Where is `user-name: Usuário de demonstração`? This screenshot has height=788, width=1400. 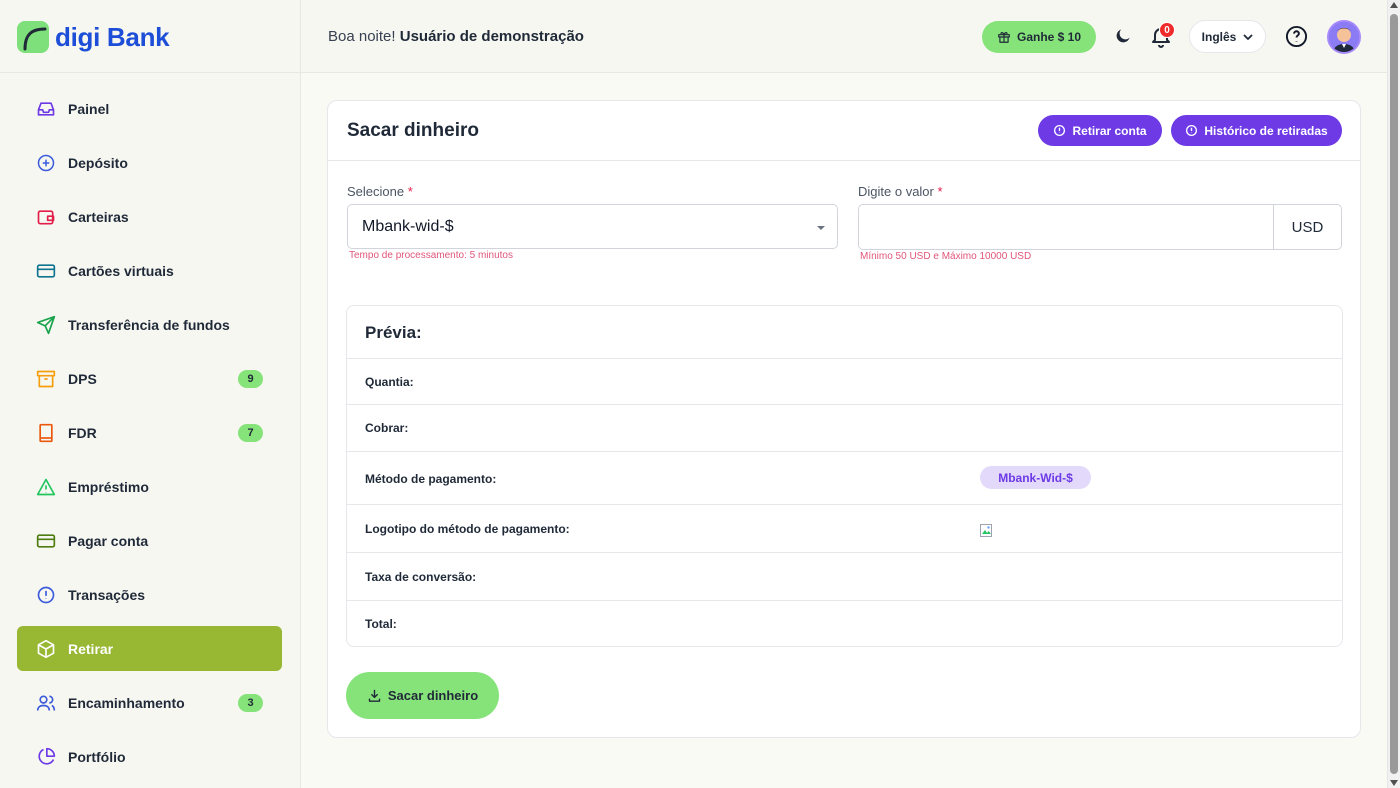 user-name: Usuário de demonstração is located at coordinates (491, 36).